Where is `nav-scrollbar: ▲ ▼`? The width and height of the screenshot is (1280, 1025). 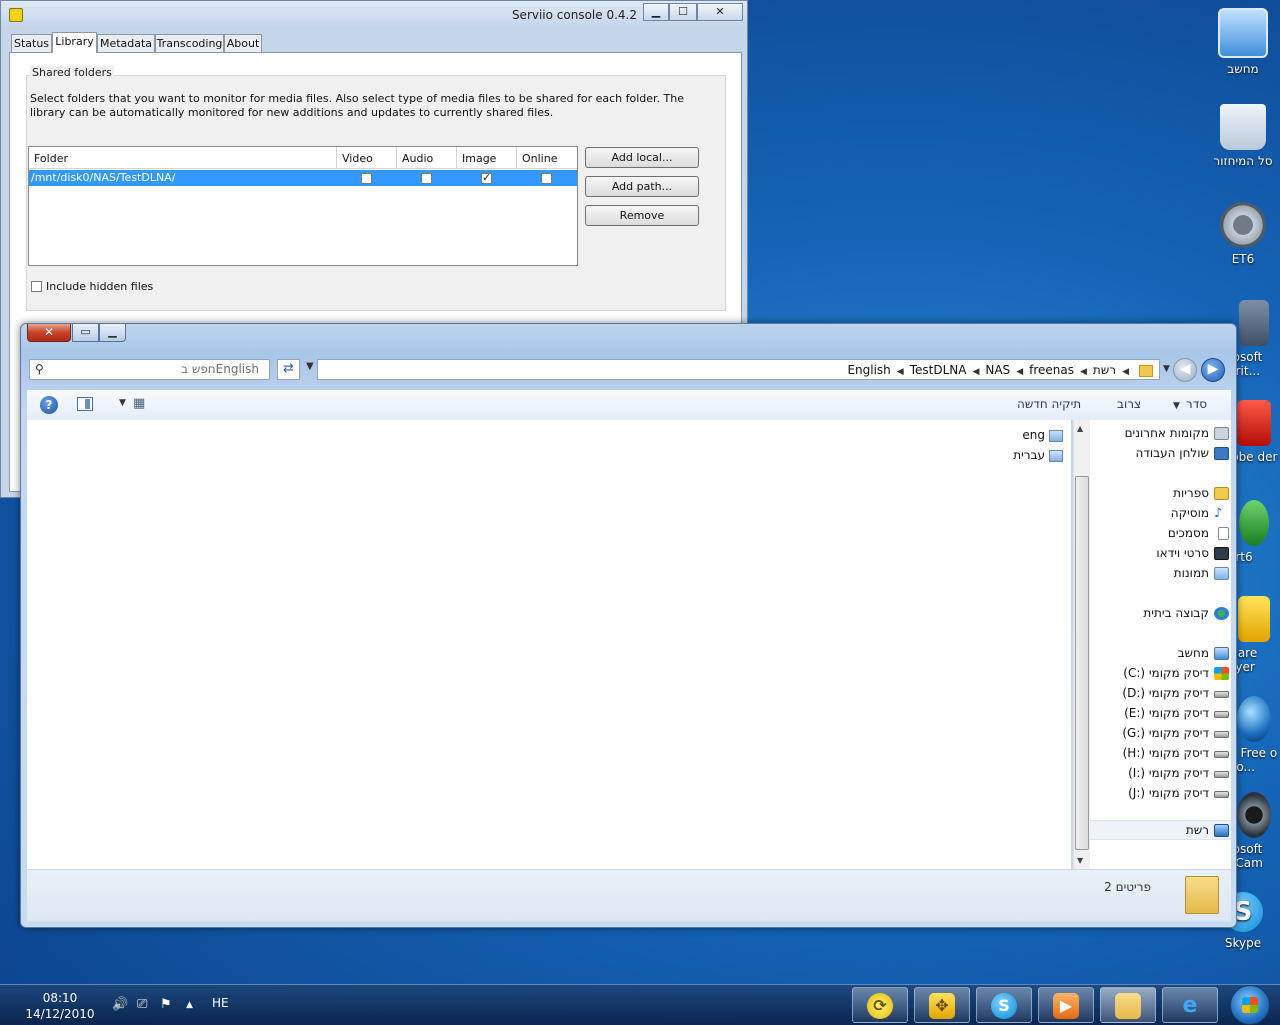
nav-scrollbar: ▲ ▼ is located at coordinates (1081, 644).